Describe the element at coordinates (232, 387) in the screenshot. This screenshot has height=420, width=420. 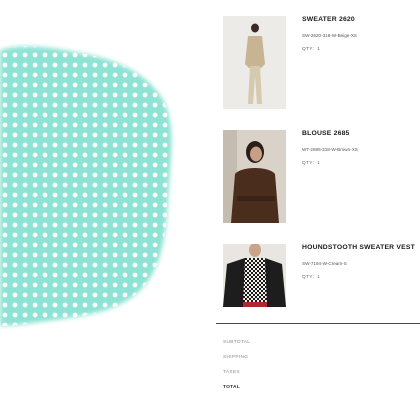
I see `total-label: TOTAL` at that location.